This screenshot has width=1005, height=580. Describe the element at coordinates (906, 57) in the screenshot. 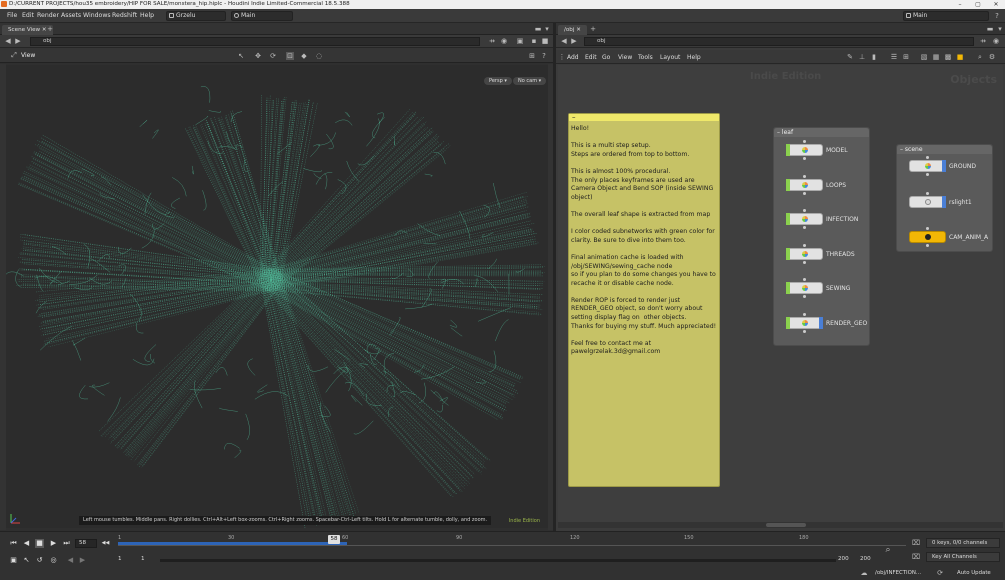

I see `grid-view-icon: ⊞` at that location.